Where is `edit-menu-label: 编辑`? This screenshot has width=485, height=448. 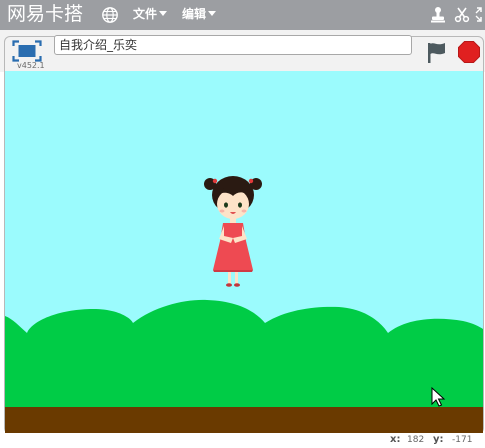
edit-menu-label: 编辑 is located at coordinates (194, 14).